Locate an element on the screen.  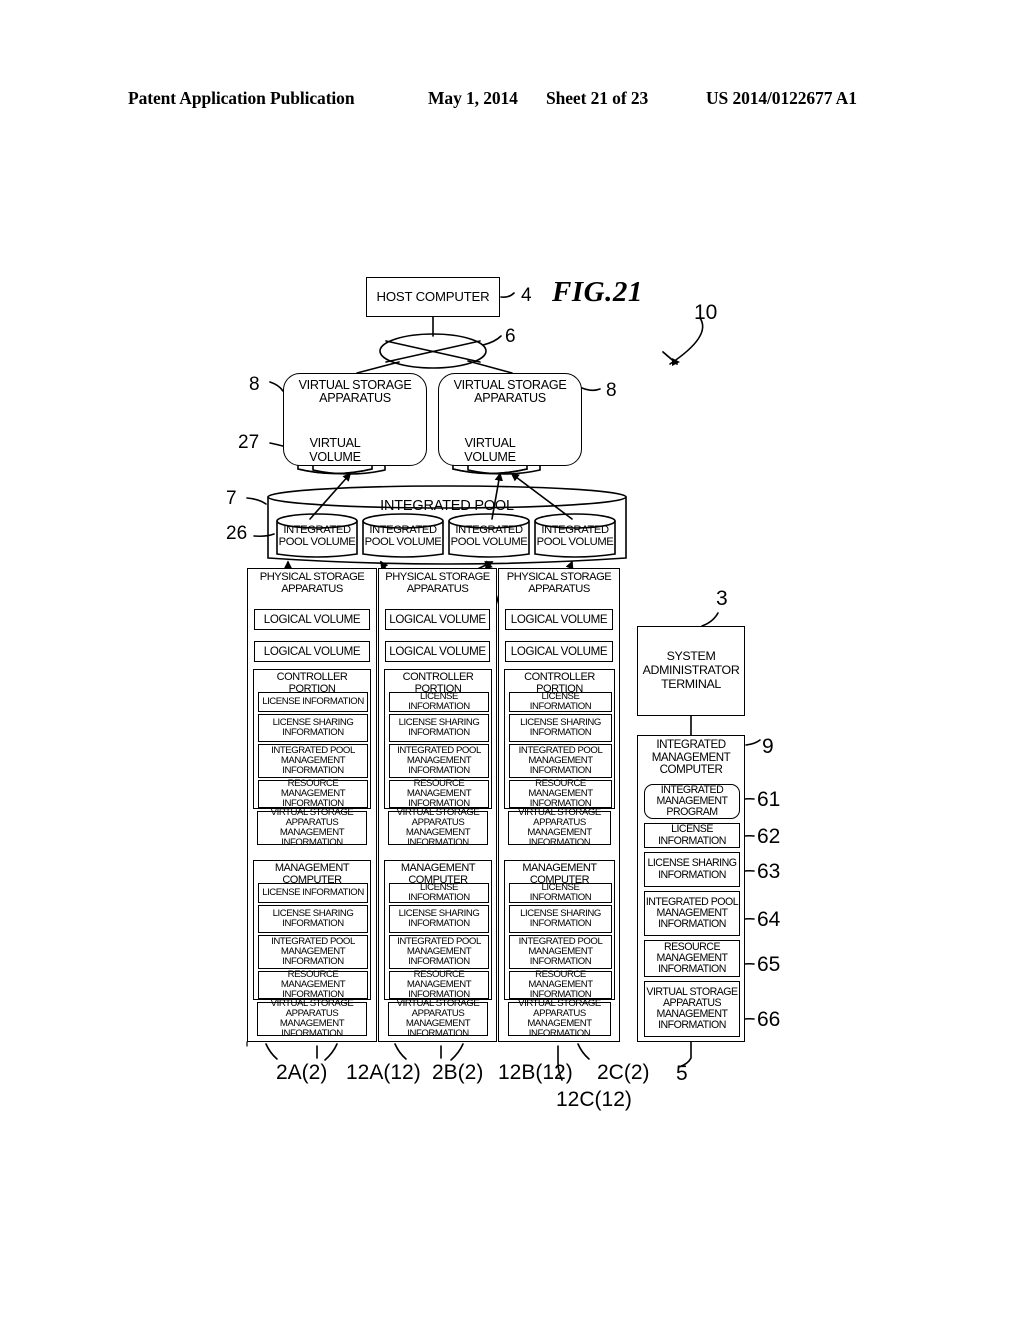
imc-item-integrated-pool-management-information: INTEGRATED POOL MANAGEMENT INFORMATION is located at coordinates (692, 913).